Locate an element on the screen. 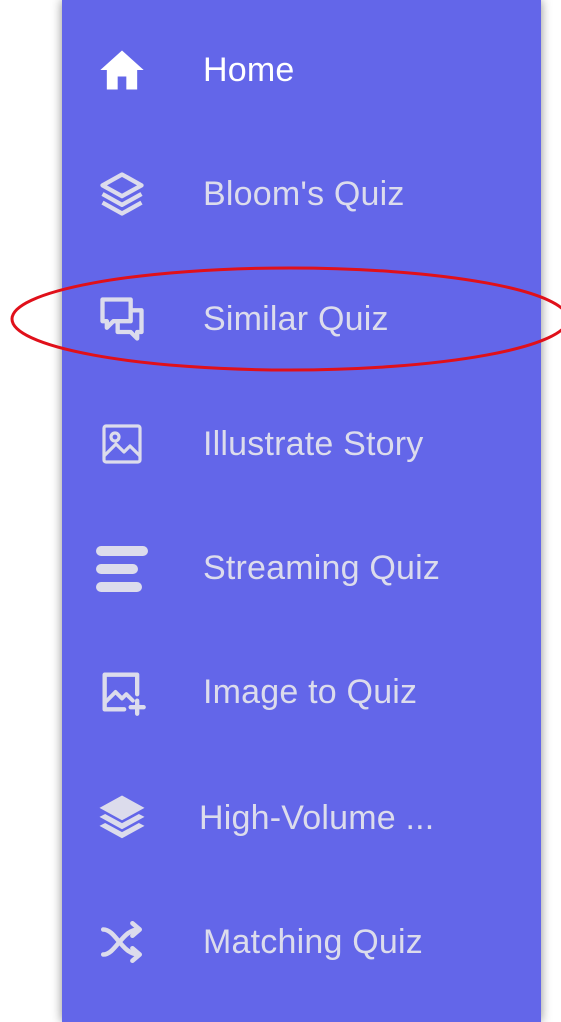 The height and width of the screenshot is (1022, 561). sidebar-item-matching-quiz: Matching Quiz is located at coordinates (301, 942).